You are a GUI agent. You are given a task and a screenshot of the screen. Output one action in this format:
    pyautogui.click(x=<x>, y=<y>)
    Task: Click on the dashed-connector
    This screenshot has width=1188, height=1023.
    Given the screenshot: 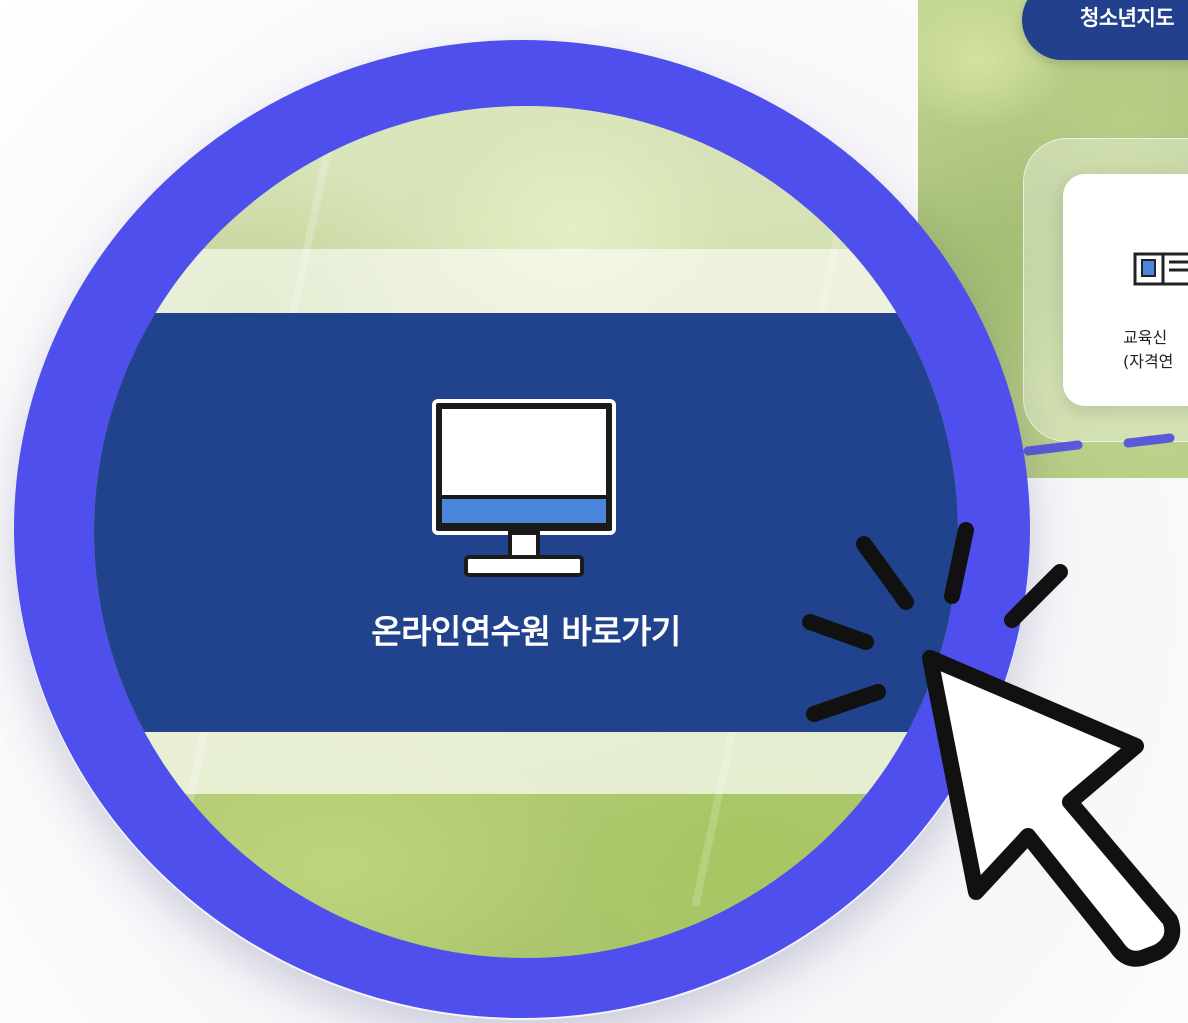 What is the action you would take?
    pyautogui.click(x=1099, y=444)
    